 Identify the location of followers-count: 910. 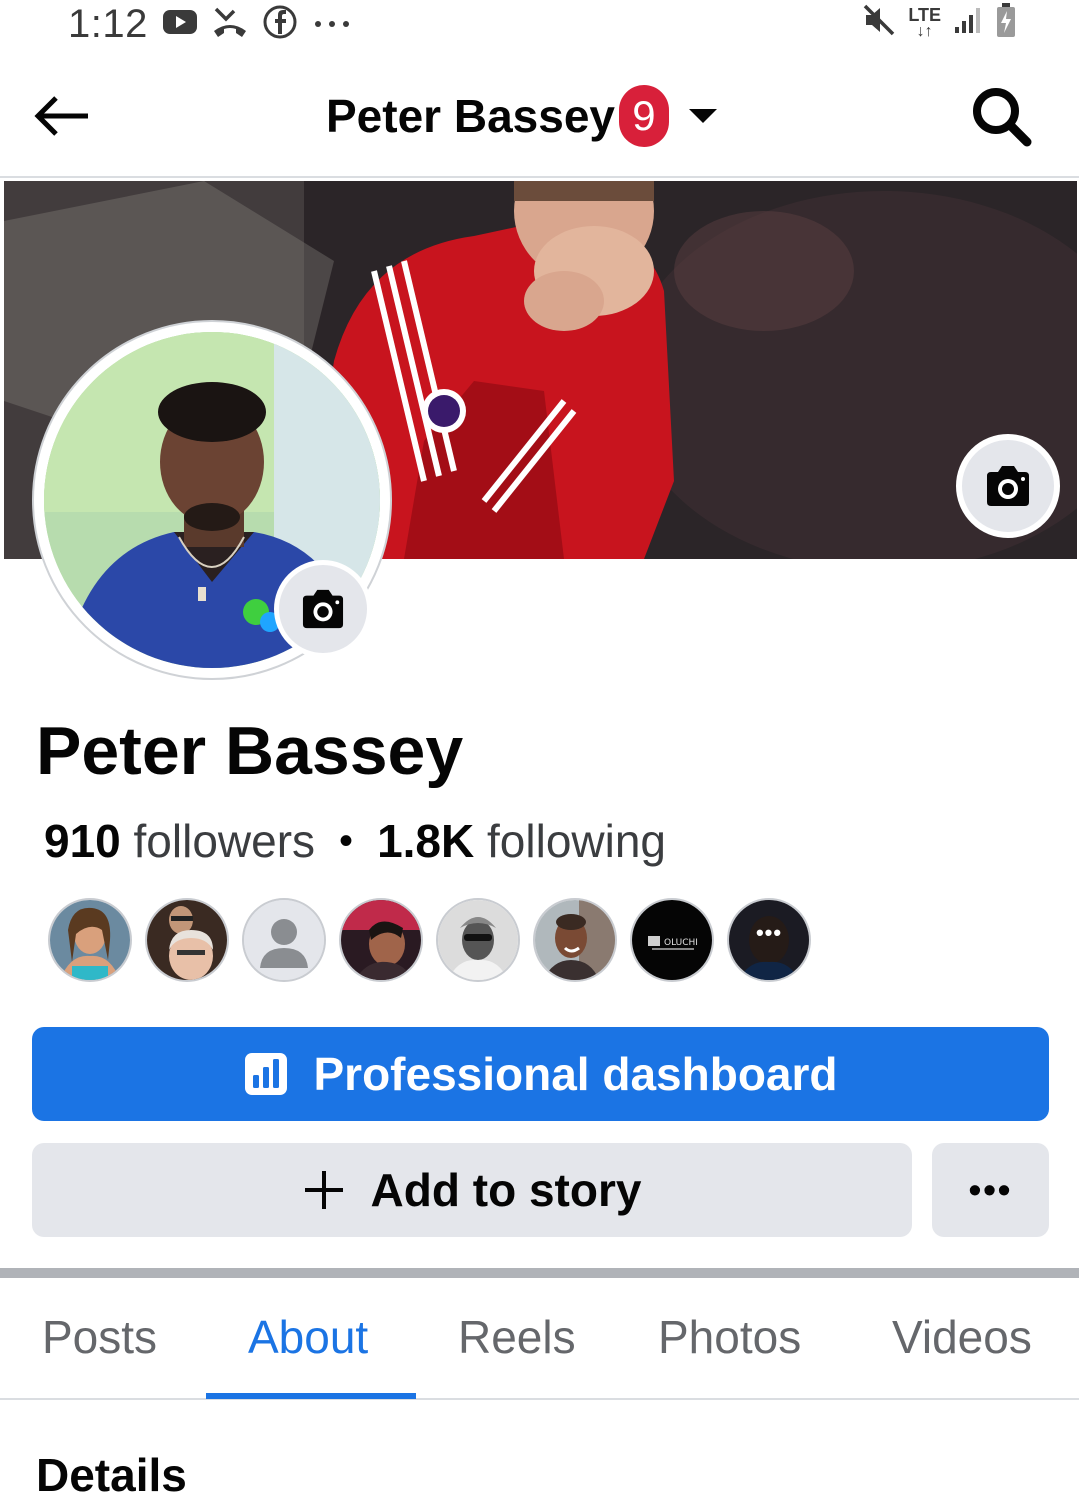
(82, 841).